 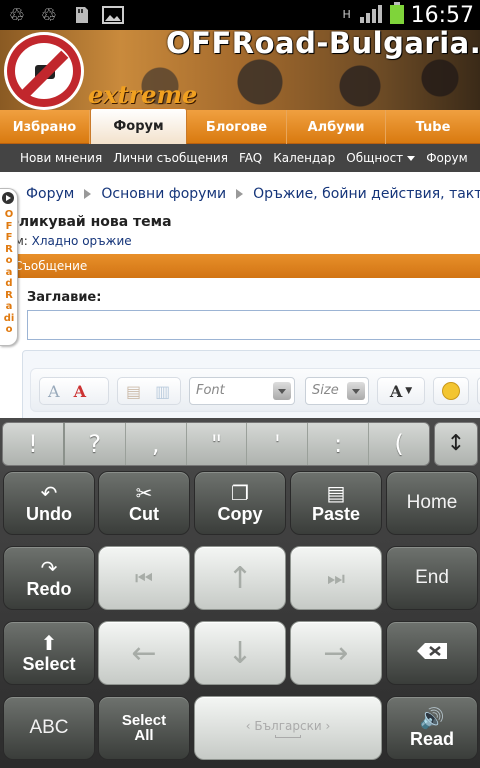 I want to click on breadcrumb-weapons: Оръжие, бойни действия, такт, so click(x=366, y=194).